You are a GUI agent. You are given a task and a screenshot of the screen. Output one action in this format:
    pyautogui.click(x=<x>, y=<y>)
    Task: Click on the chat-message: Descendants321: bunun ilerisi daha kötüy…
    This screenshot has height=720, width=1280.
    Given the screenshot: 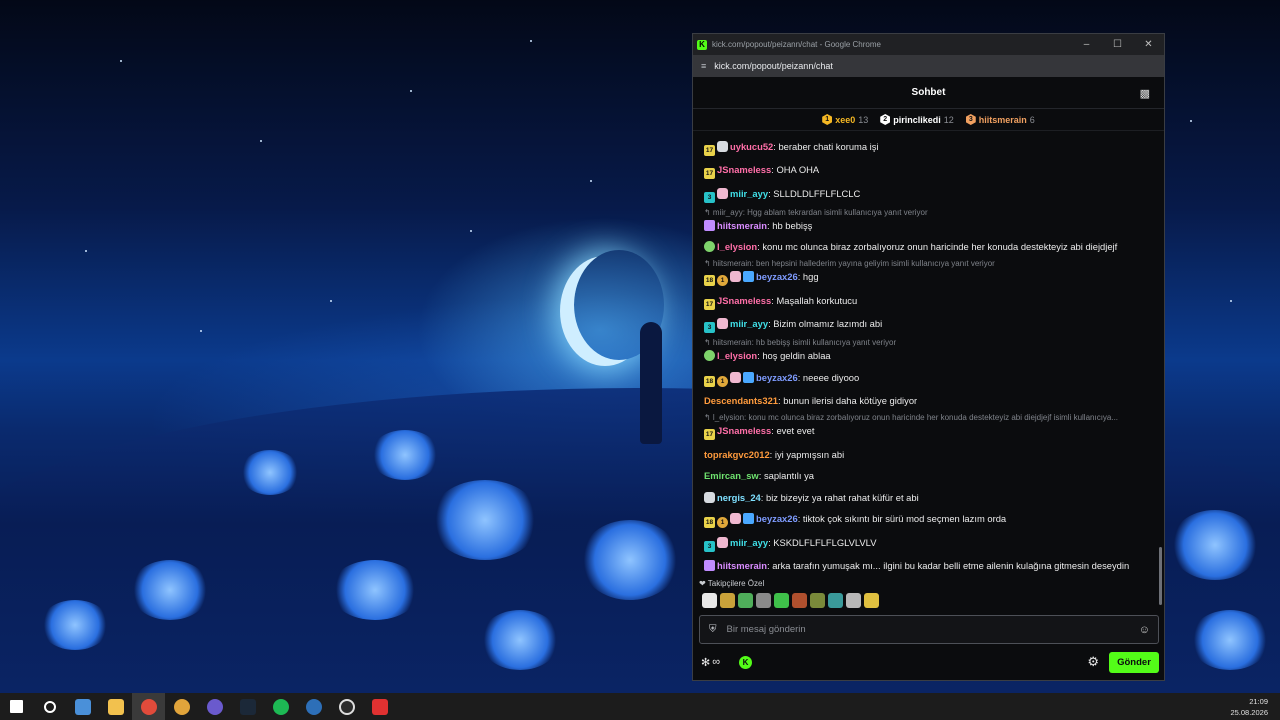 What is the action you would take?
    pyautogui.click(x=811, y=400)
    